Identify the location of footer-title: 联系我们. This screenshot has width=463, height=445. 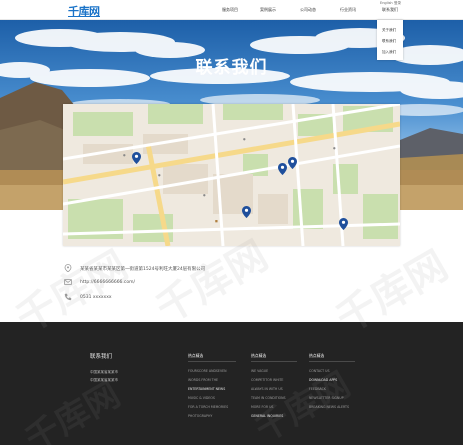
(101, 357).